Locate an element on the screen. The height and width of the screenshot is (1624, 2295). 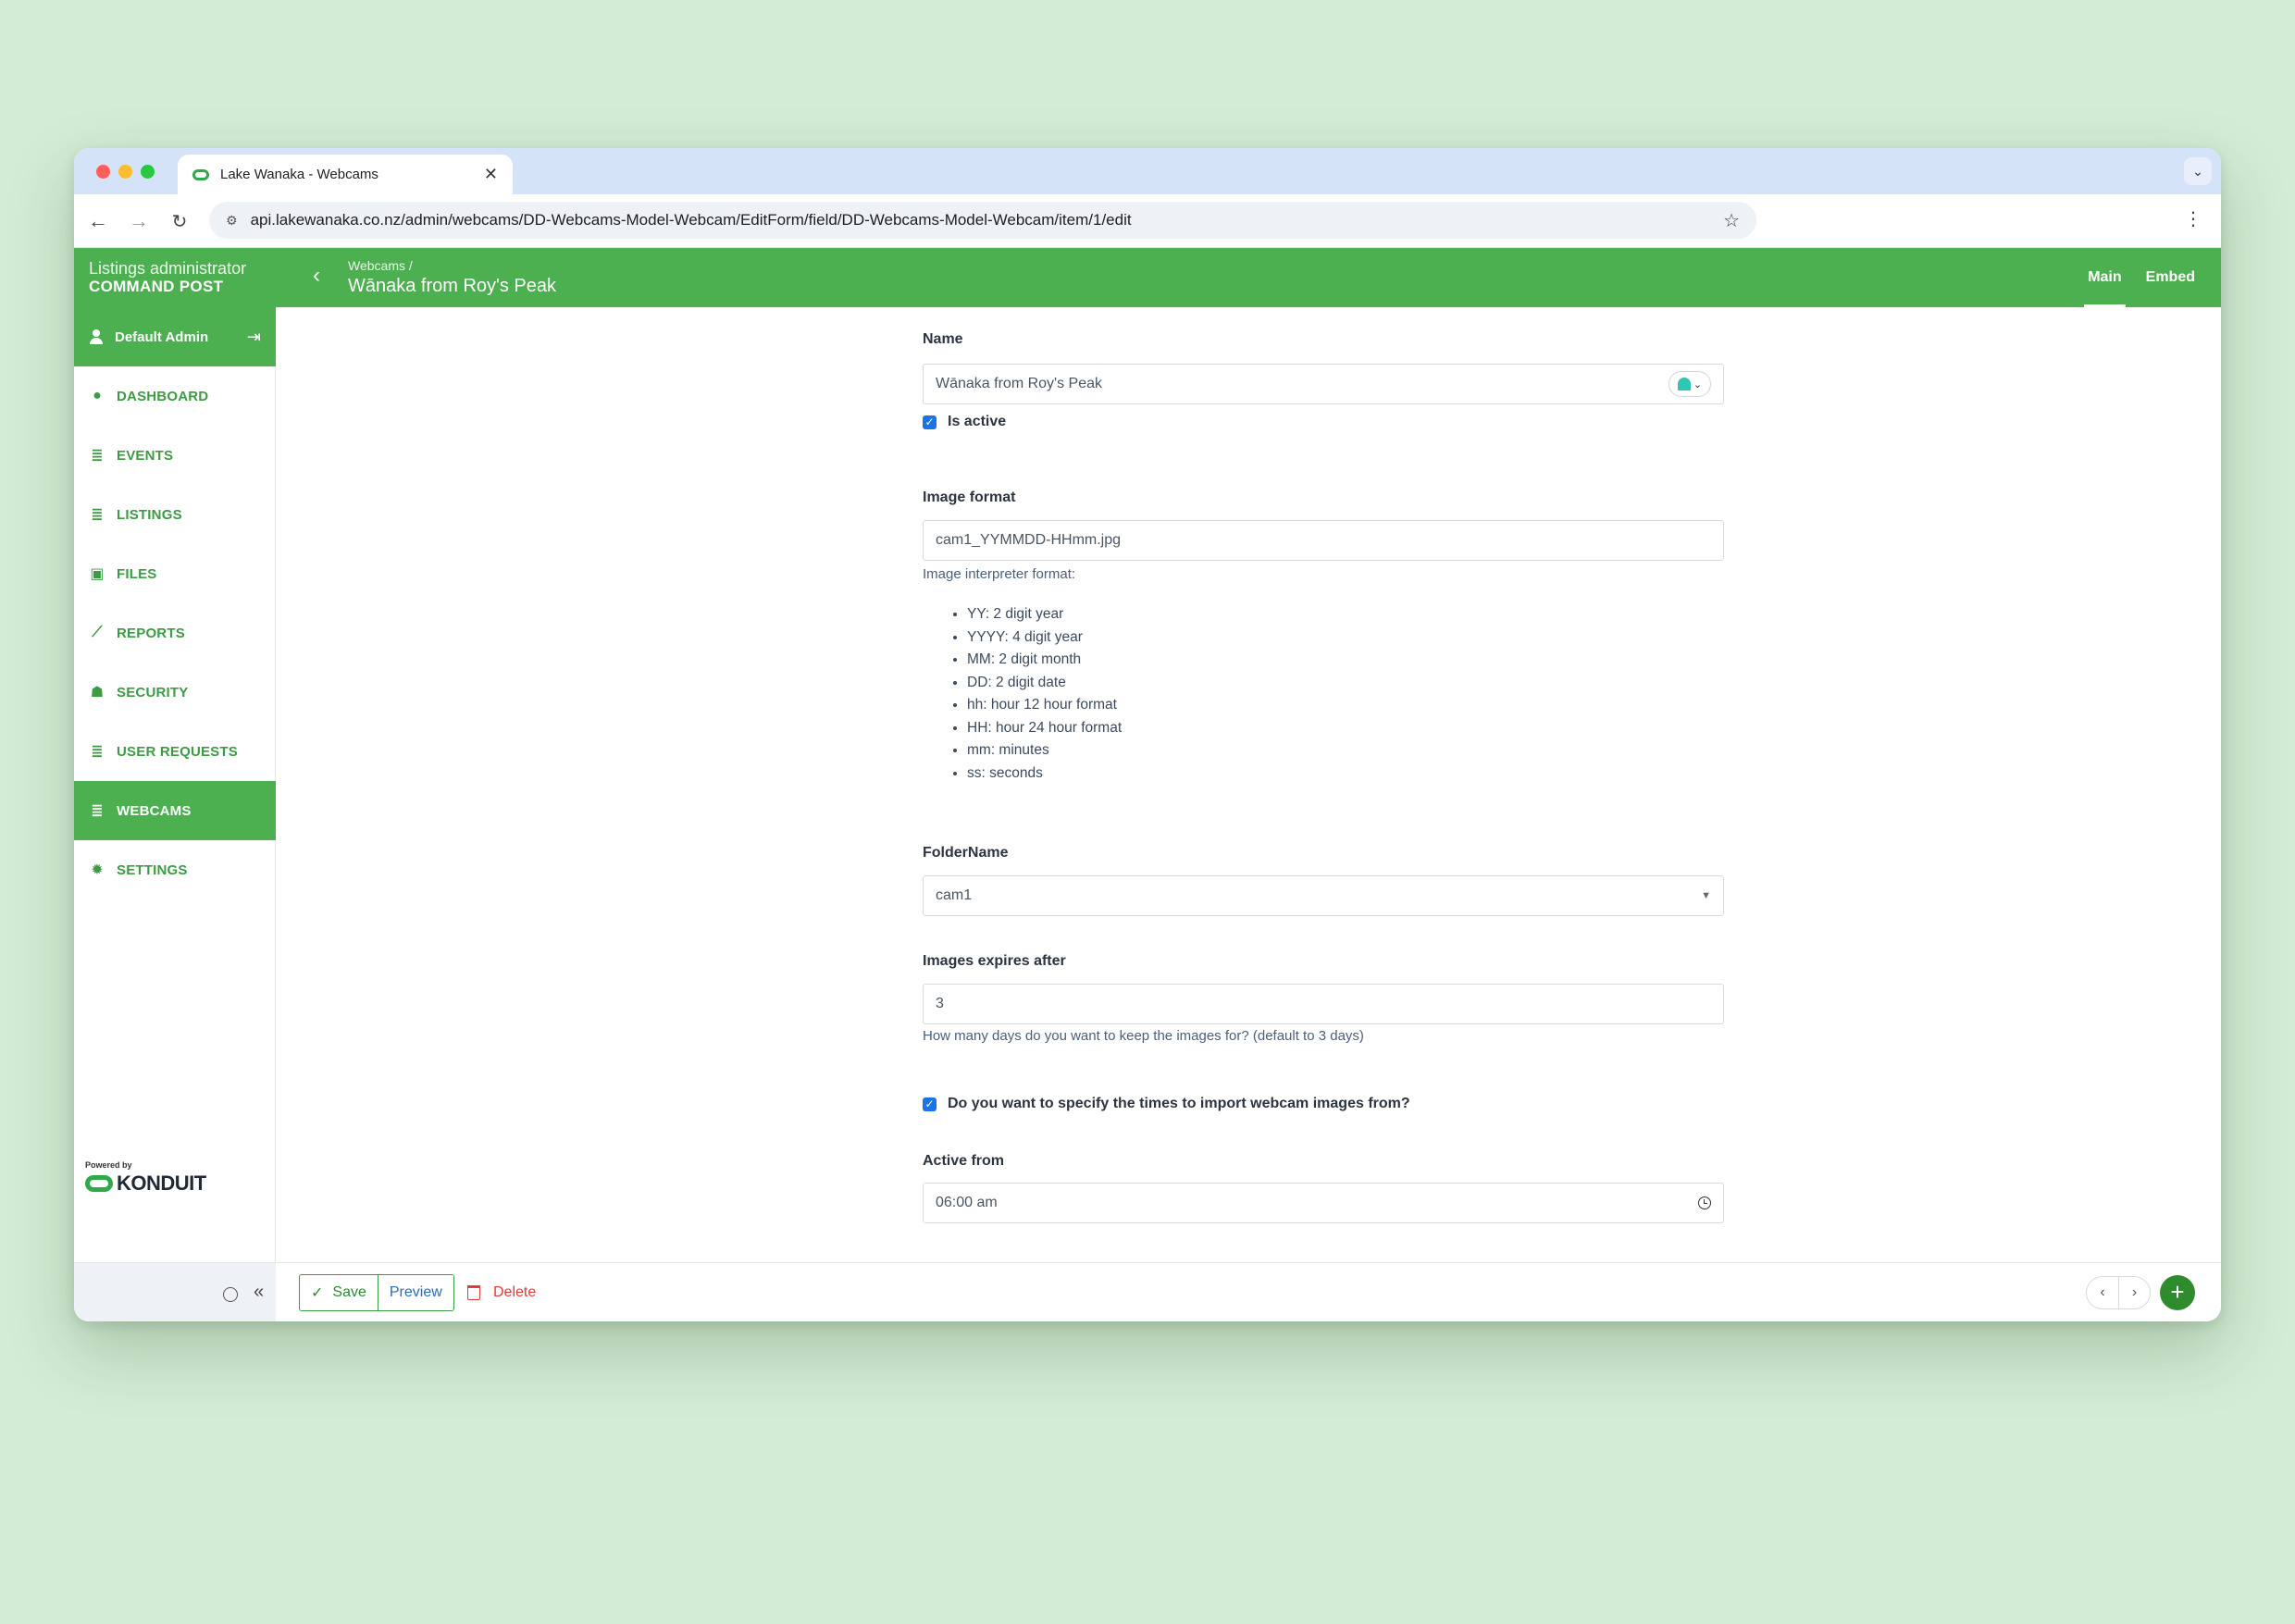
name-label: Name is located at coordinates (943, 339).